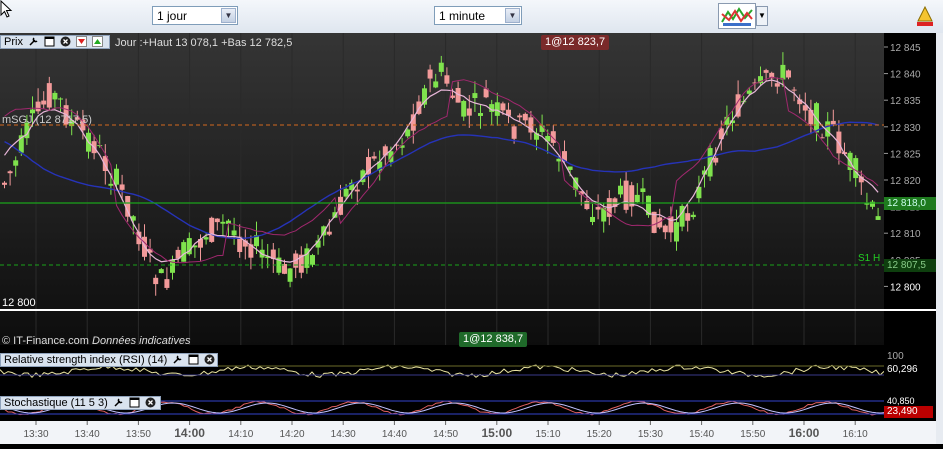 The width and height of the screenshot is (943, 449). Describe the element at coordinates (445, 434) in the screenshot. I see `time-tick-label: 14:50` at that location.